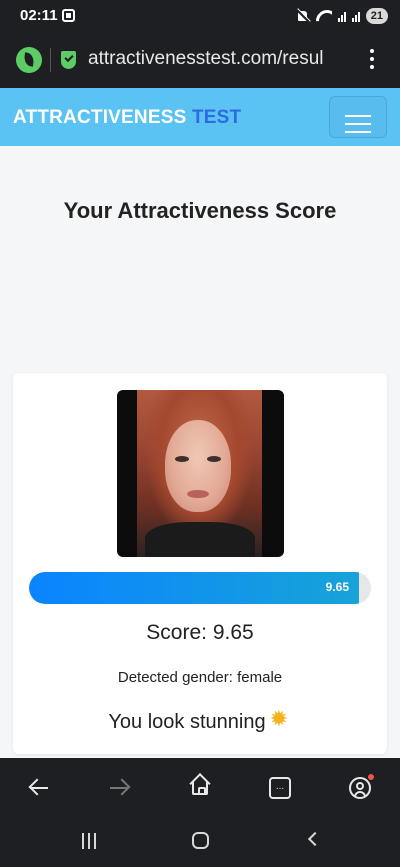 The image size is (400, 867). Describe the element at coordinates (200, 16) in the screenshot. I see `status-bar: 02:11 21` at that location.